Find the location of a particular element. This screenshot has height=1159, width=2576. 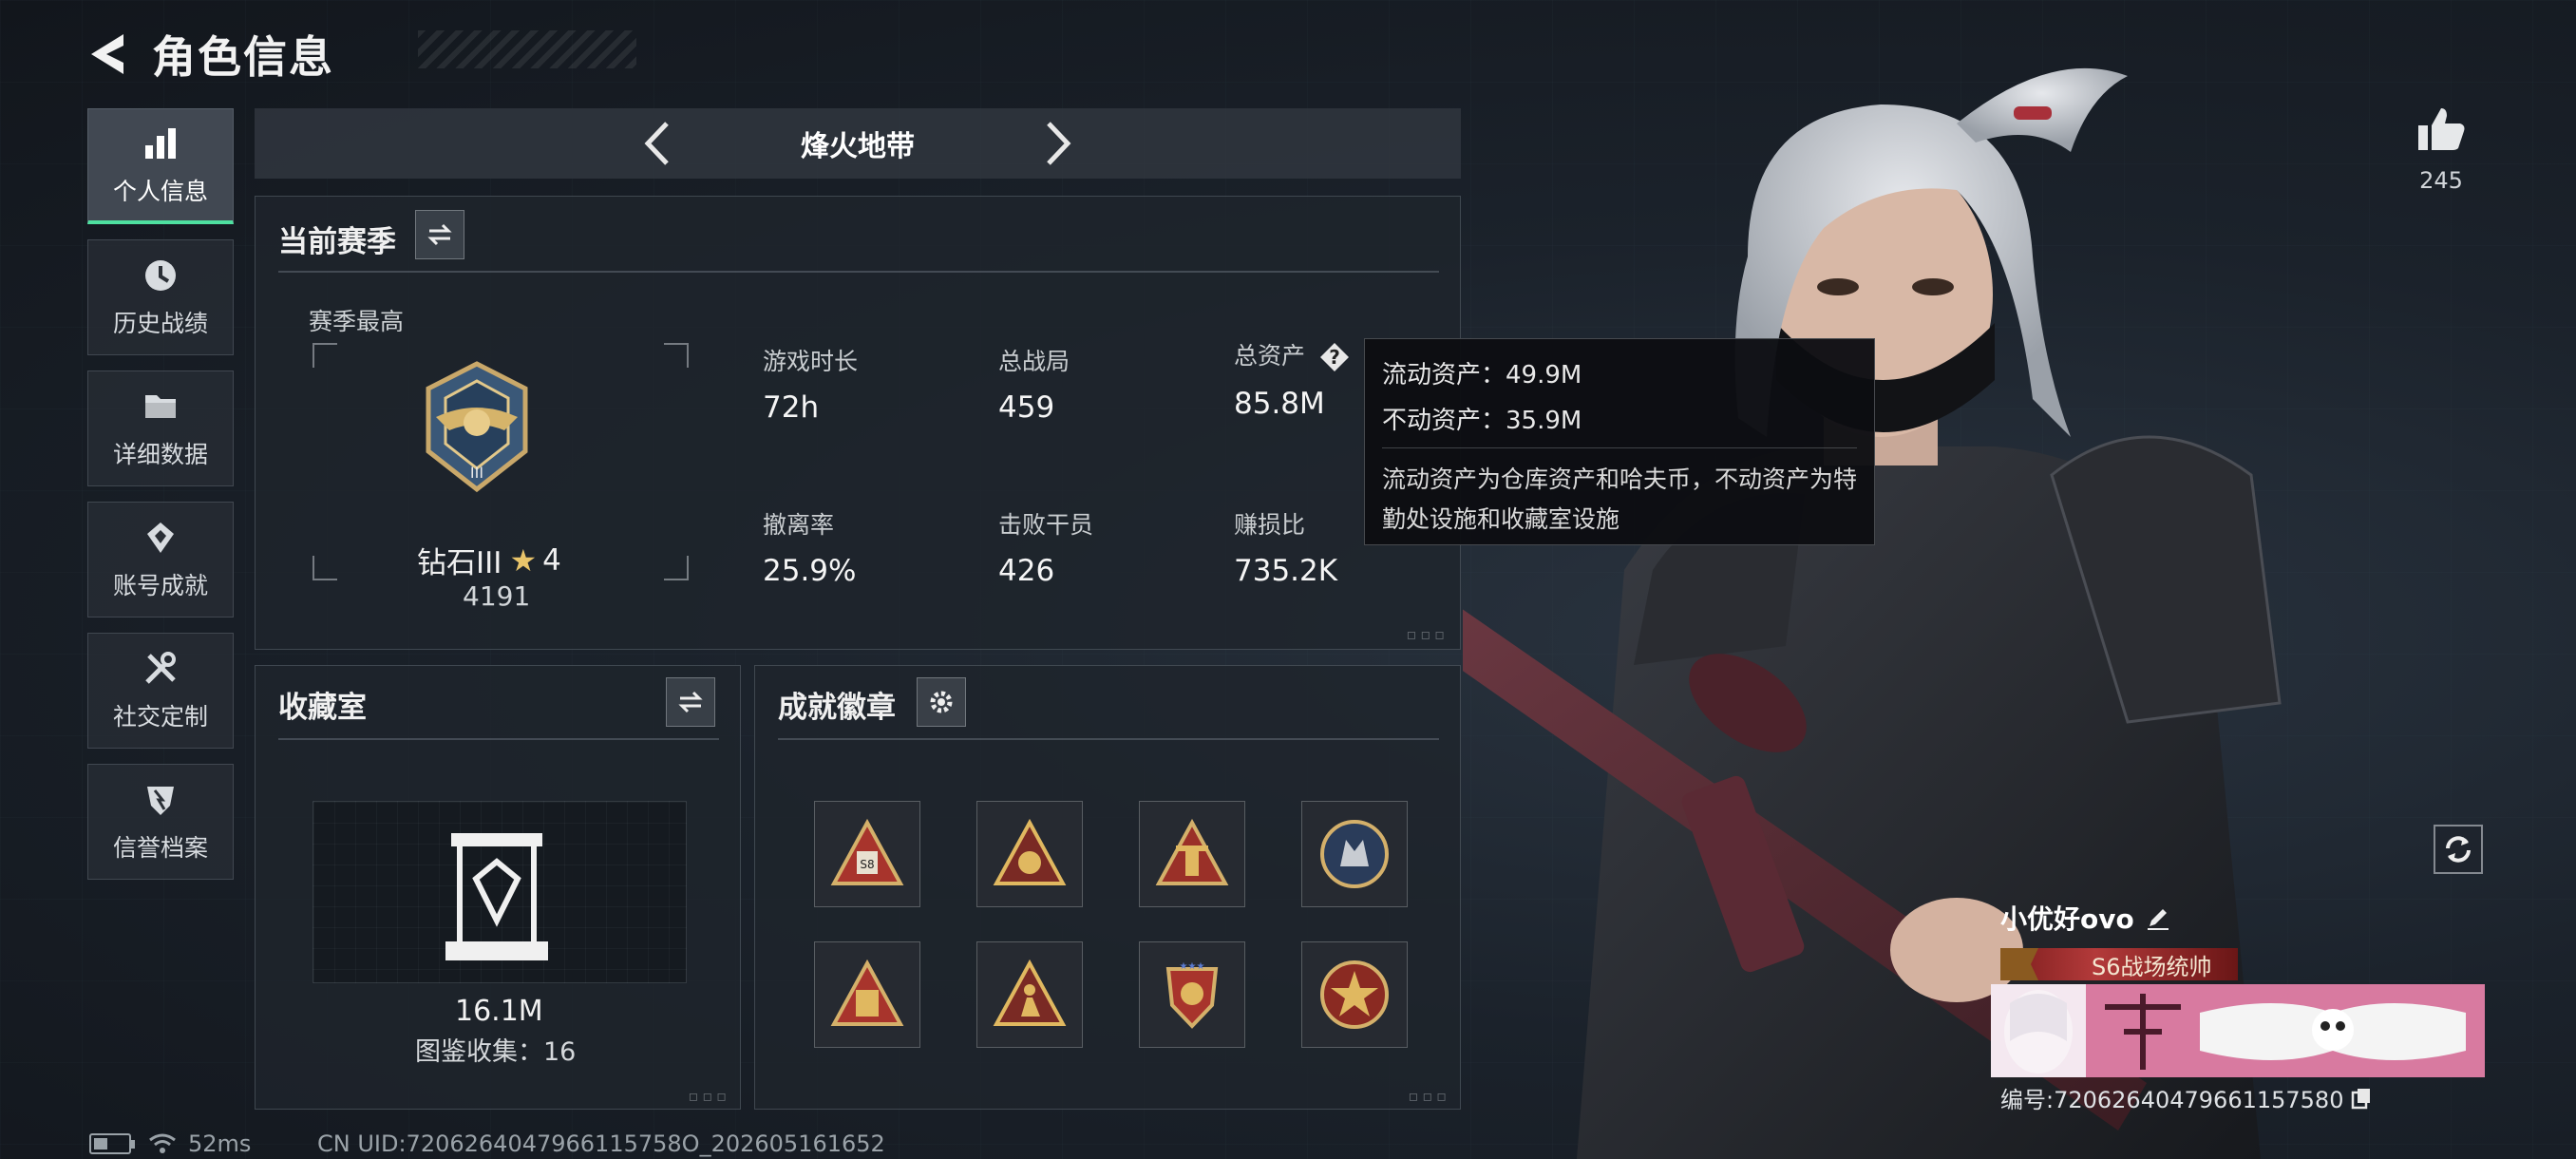

copy-icon is located at coordinates (2361, 1098).